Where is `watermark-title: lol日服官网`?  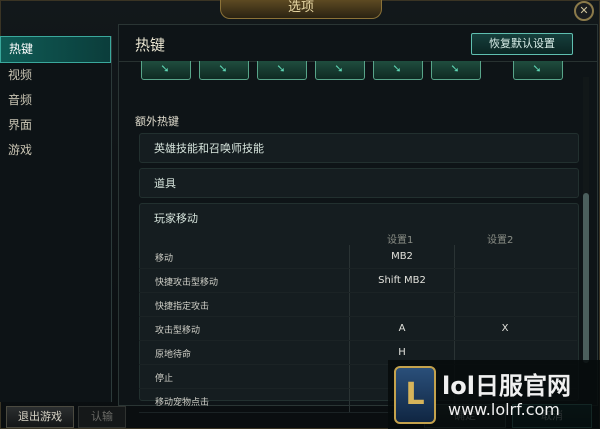
watermark-title: lol日服官网 is located at coordinates (506, 386).